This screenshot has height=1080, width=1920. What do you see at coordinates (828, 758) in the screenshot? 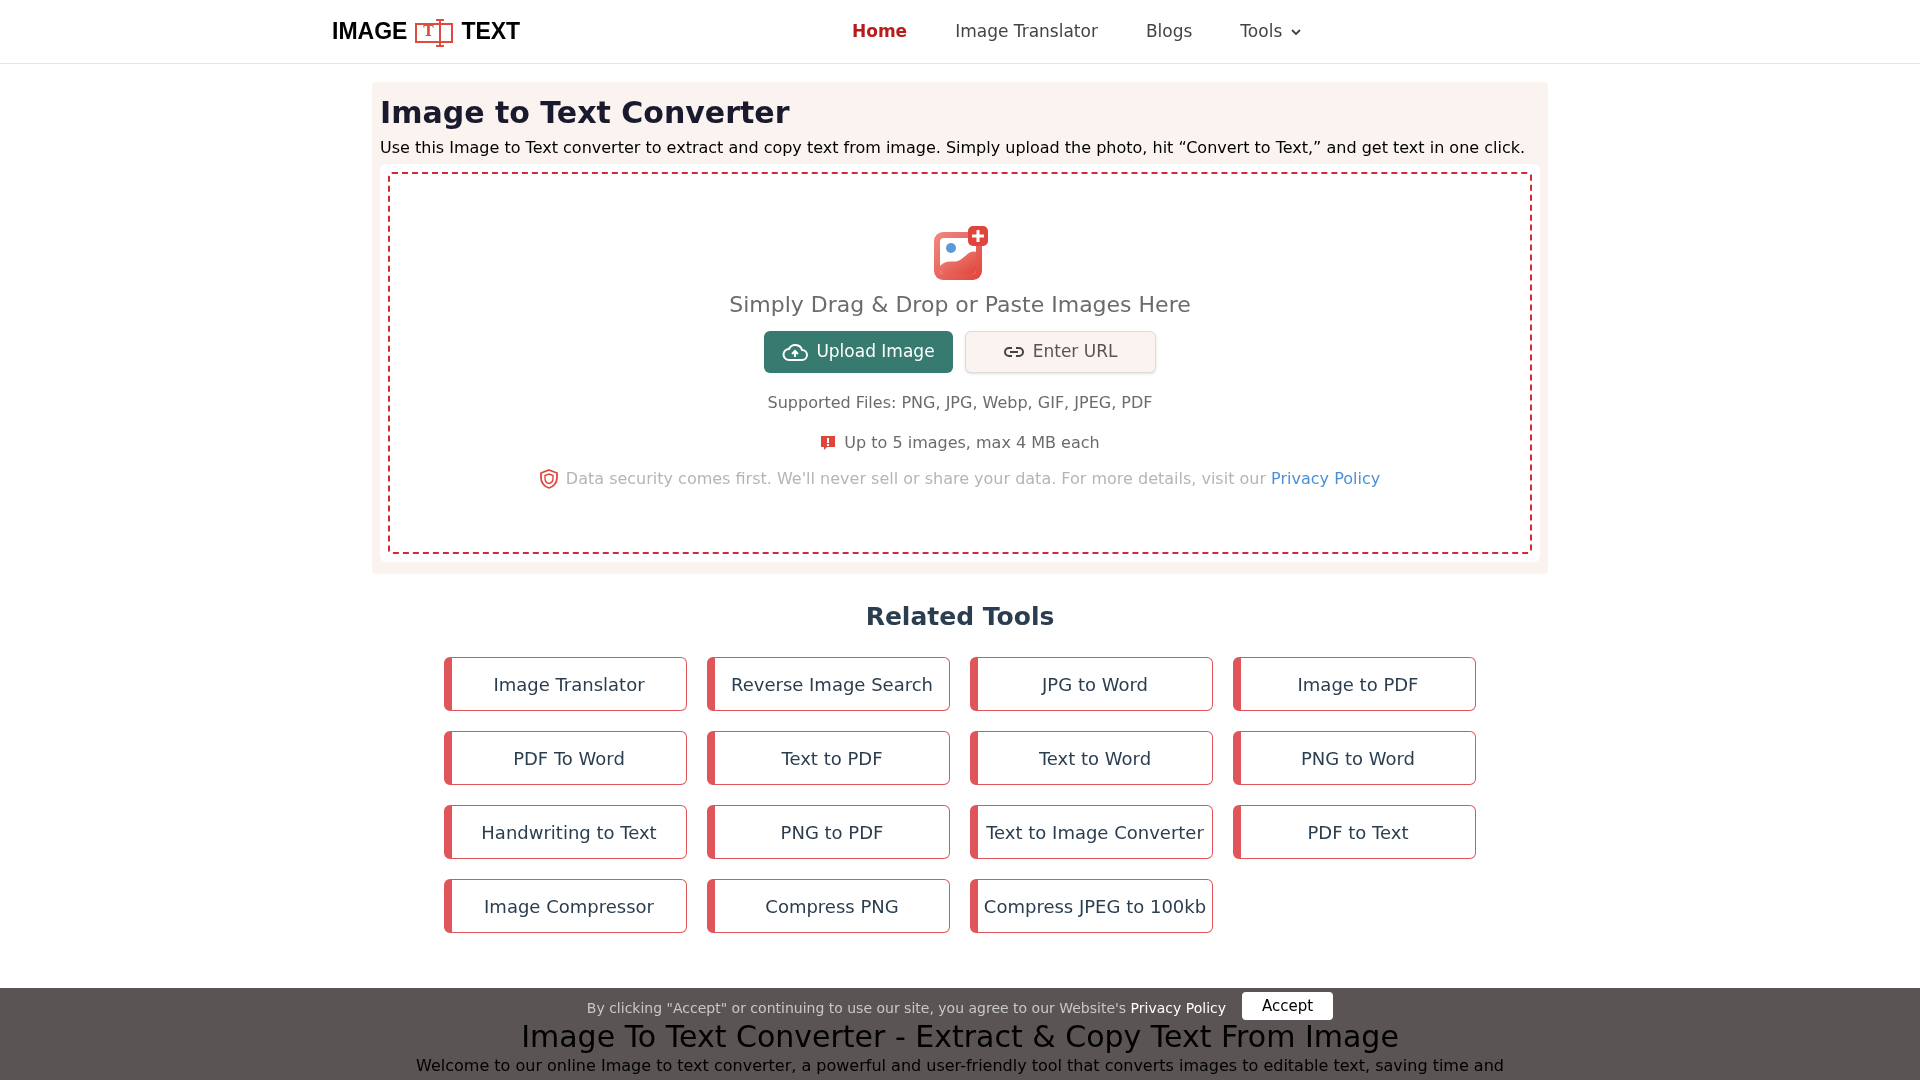
I see `tool-link: Text to PDF` at bounding box center [828, 758].